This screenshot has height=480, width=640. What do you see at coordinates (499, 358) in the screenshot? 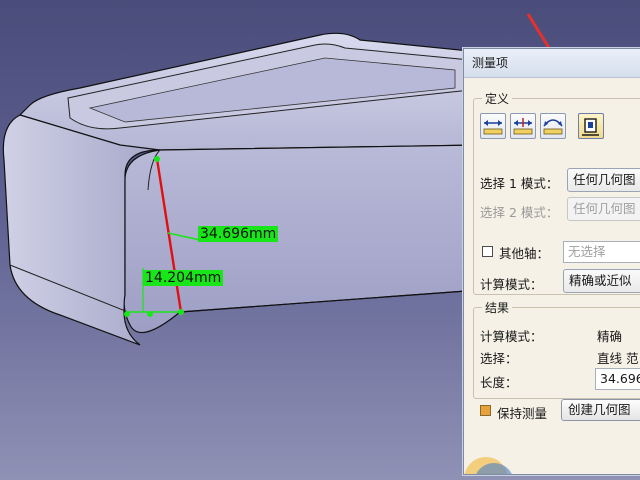
I see `result-selection-label: 选择：` at bounding box center [499, 358].